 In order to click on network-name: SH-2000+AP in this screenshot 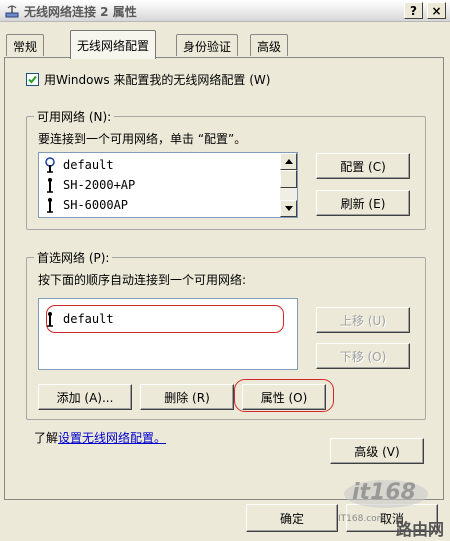, I will do `click(99, 185)`.